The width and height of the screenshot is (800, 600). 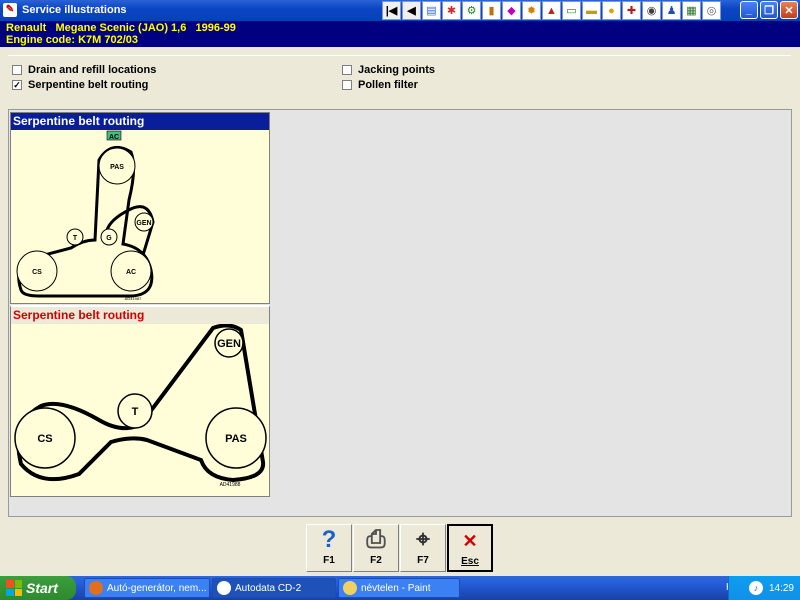 What do you see at coordinates (88, 85) in the screenshot?
I see `option-label: Serpentine belt routing` at bounding box center [88, 85].